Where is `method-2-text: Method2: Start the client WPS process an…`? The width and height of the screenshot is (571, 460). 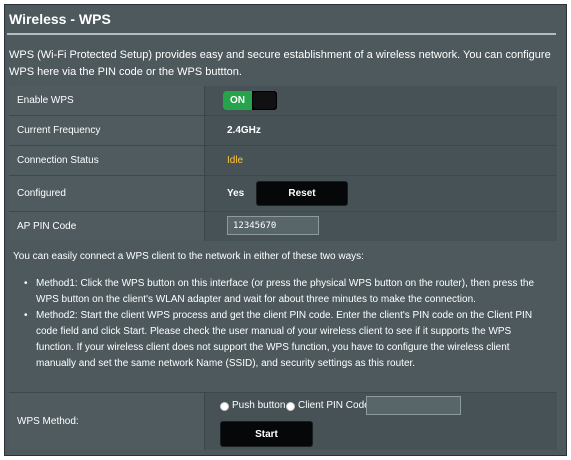 method-2-text: Method2: Start the client WPS process an… is located at coordinates (284, 339).